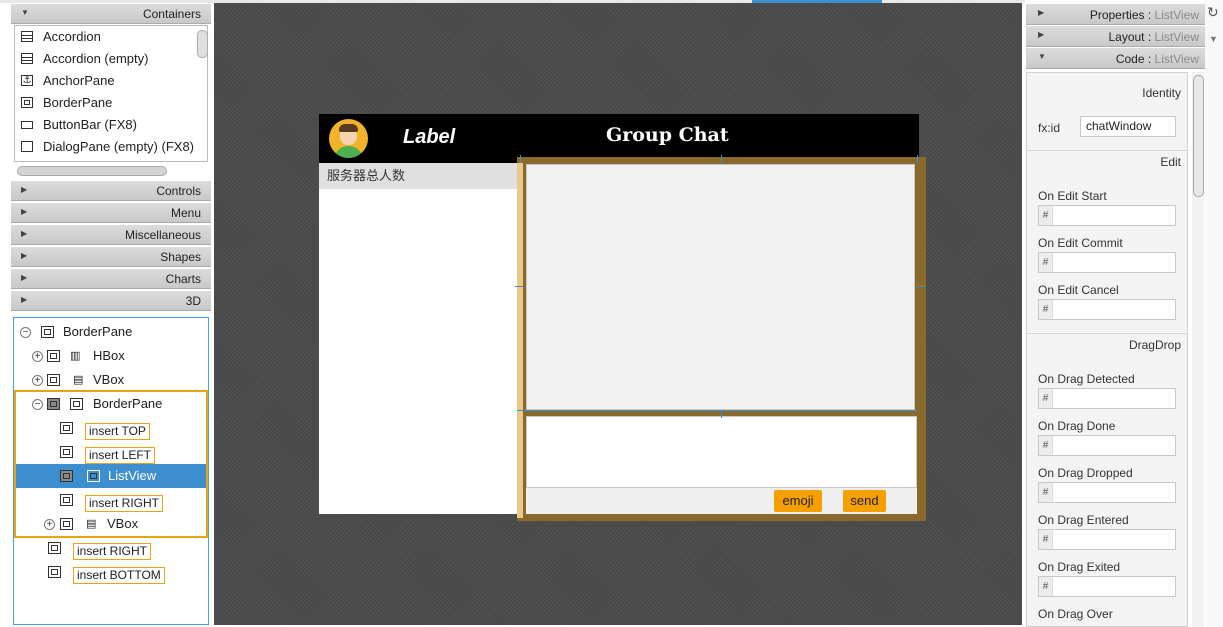 The width and height of the screenshot is (1223, 627). Describe the element at coordinates (72, 36) in the screenshot. I see `library-item-label: Accordion` at that location.